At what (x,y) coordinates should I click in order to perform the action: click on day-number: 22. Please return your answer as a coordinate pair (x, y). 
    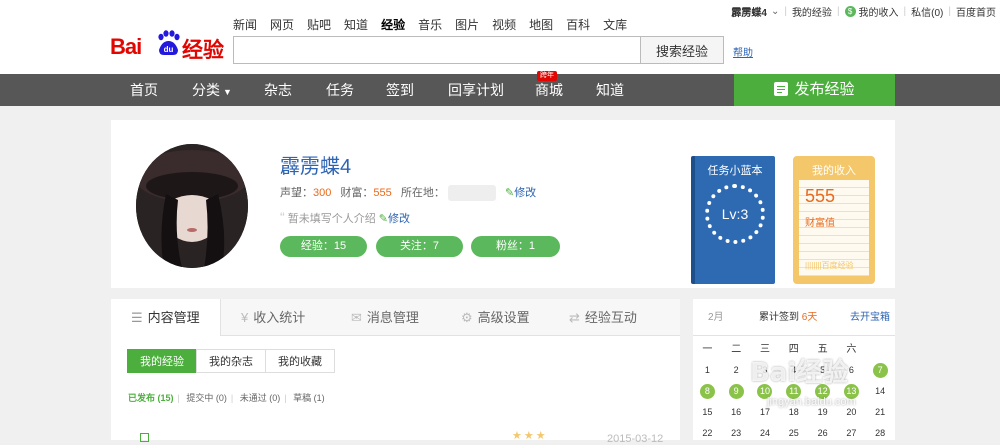
    Looking at the image, I should click on (707, 433).